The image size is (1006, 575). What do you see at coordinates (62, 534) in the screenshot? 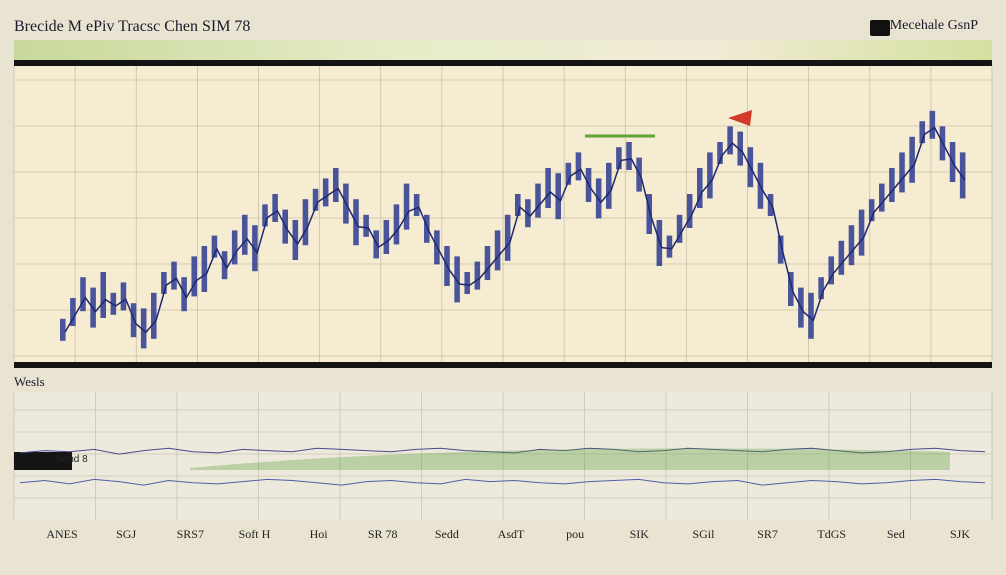
I see `x-tick-label: ANES` at bounding box center [62, 534].